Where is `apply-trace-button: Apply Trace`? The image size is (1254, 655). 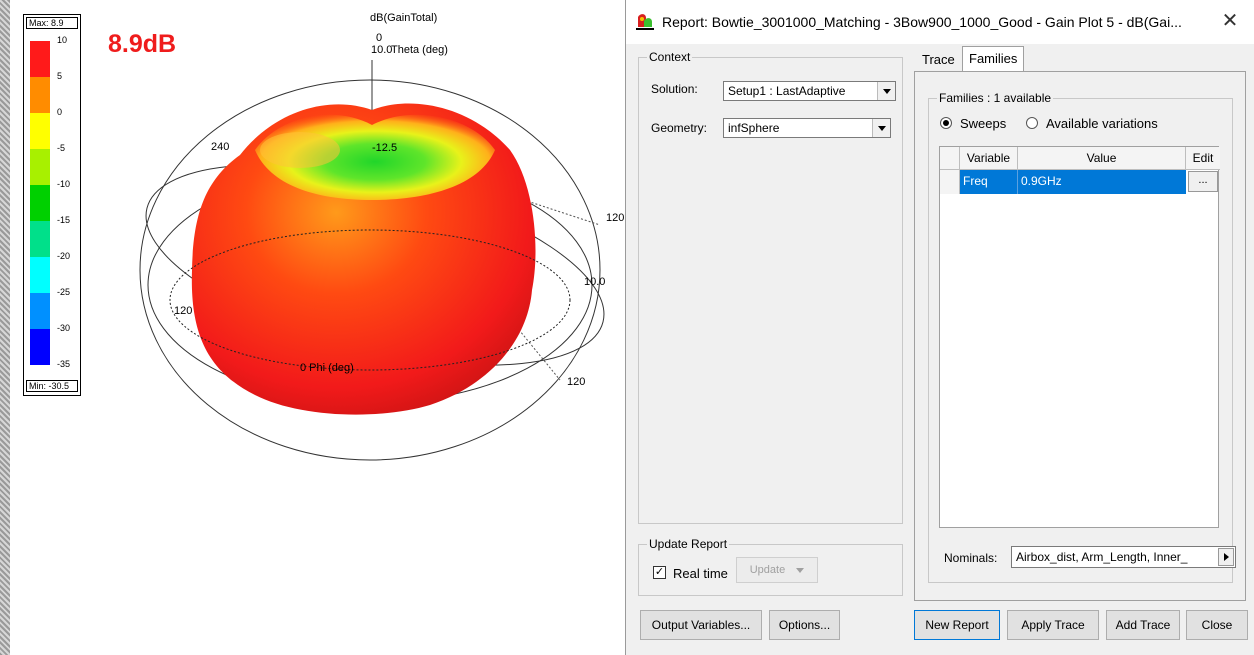 apply-trace-button: Apply Trace is located at coordinates (1053, 625).